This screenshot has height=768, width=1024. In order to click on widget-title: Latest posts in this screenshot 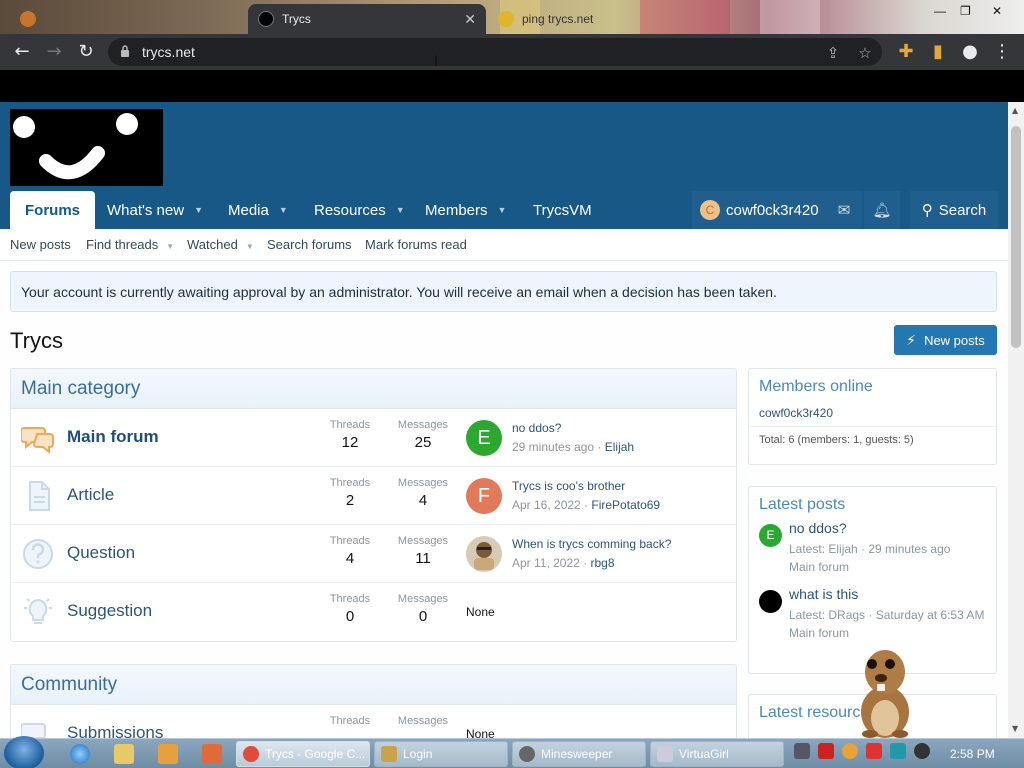, I will do `click(872, 502)`.